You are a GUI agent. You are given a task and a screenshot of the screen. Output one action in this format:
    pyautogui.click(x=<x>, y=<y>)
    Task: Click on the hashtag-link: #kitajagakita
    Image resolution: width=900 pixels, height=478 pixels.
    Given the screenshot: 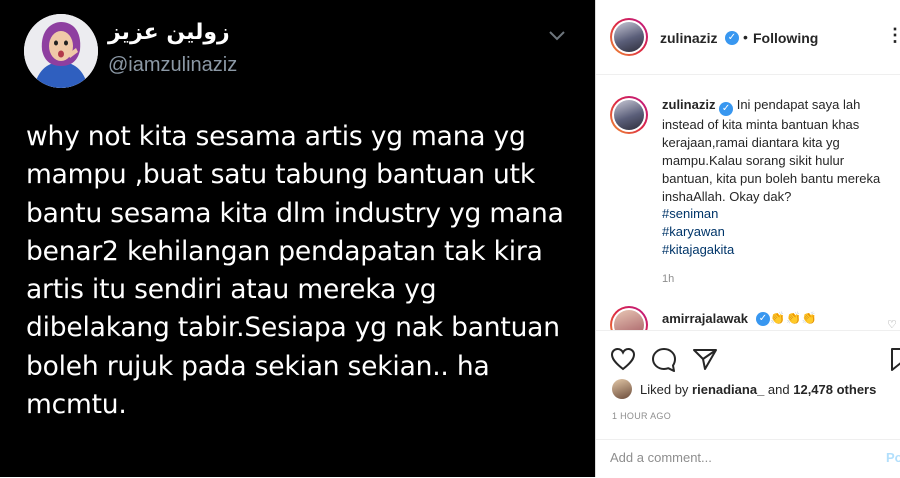 What is the action you would take?
    pyautogui.click(x=698, y=249)
    